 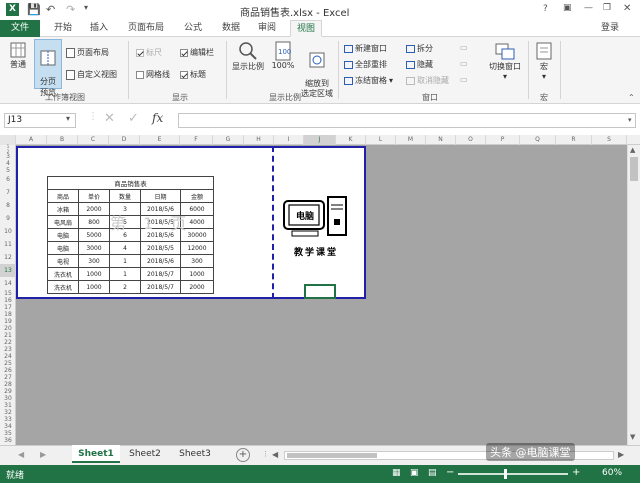 What do you see at coordinates (8, 218) in the screenshot?
I see `row-header: 9` at bounding box center [8, 218].